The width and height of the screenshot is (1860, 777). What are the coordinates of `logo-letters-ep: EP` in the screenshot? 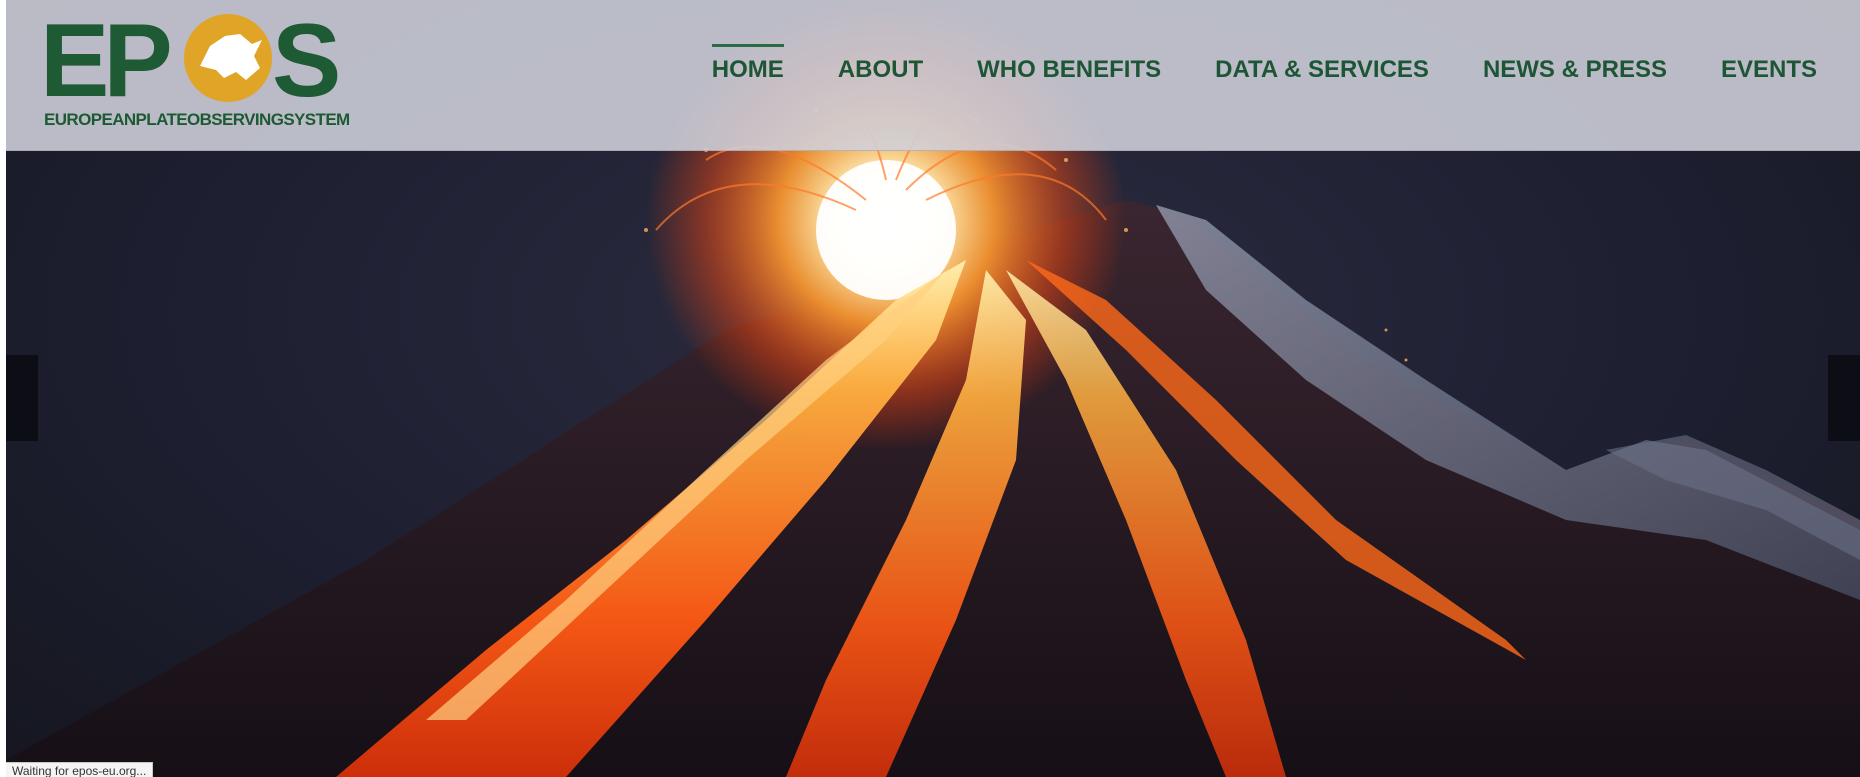 It's located at (104, 56).